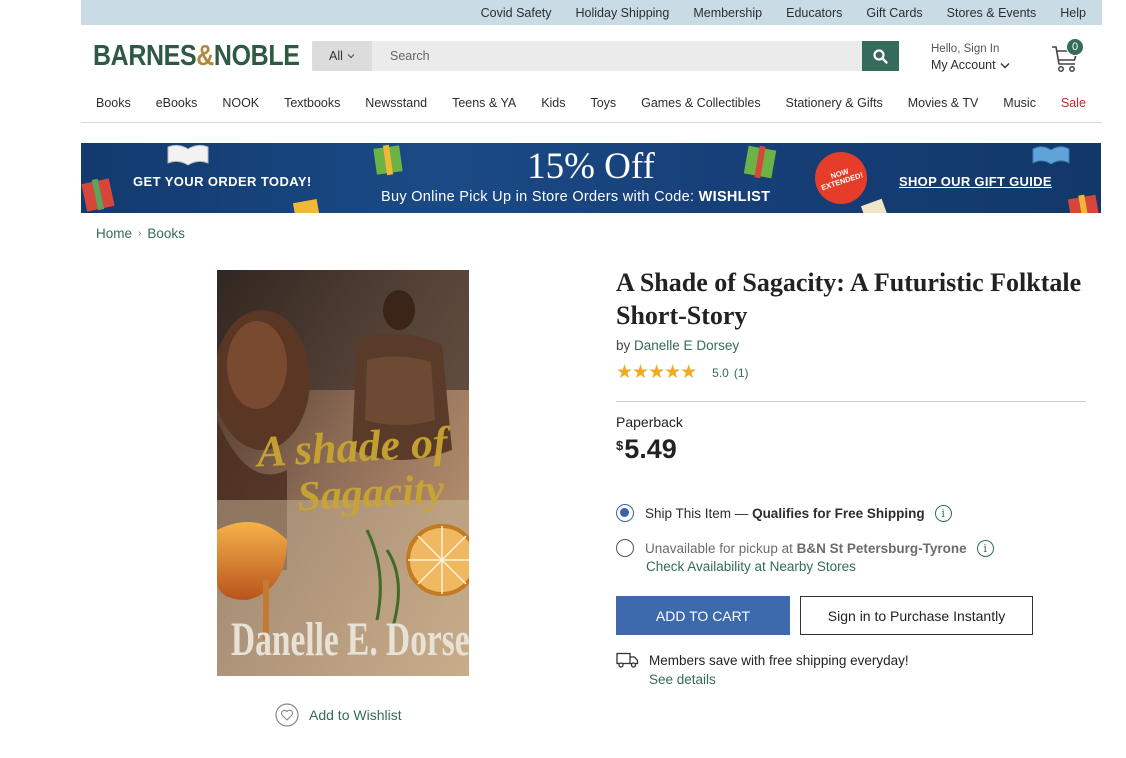 This screenshot has height=758, width=1126. Describe the element at coordinates (625, 513) in the screenshot. I see `ship-radio` at that location.